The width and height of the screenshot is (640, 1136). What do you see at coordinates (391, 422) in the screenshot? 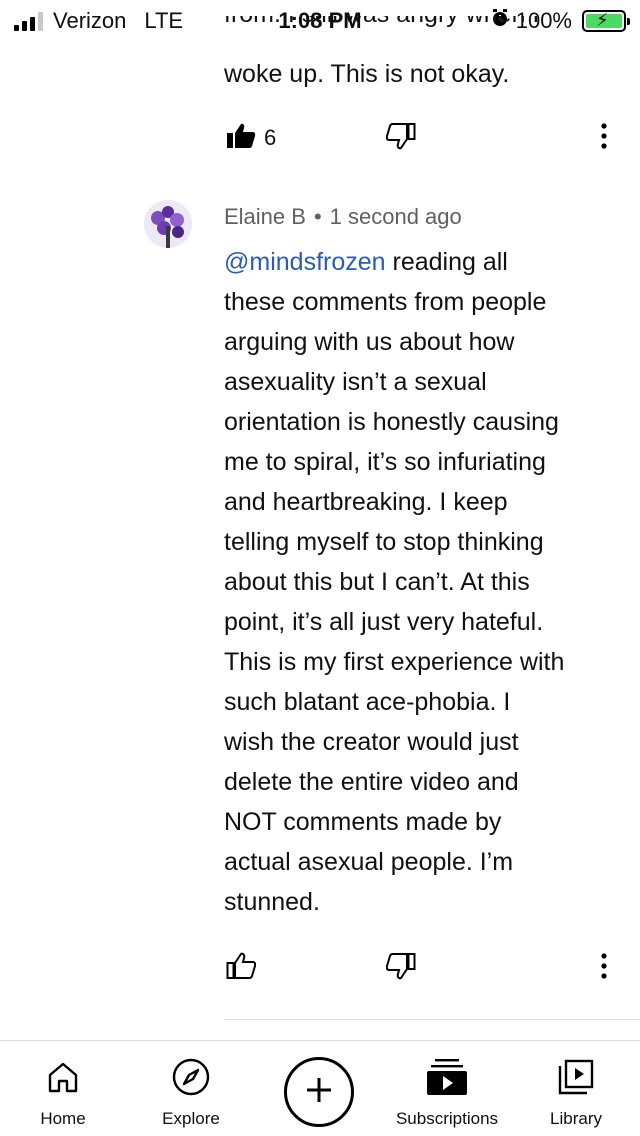
I see `comment-line: orientation is honestly causing` at bounding box center [391, 422].